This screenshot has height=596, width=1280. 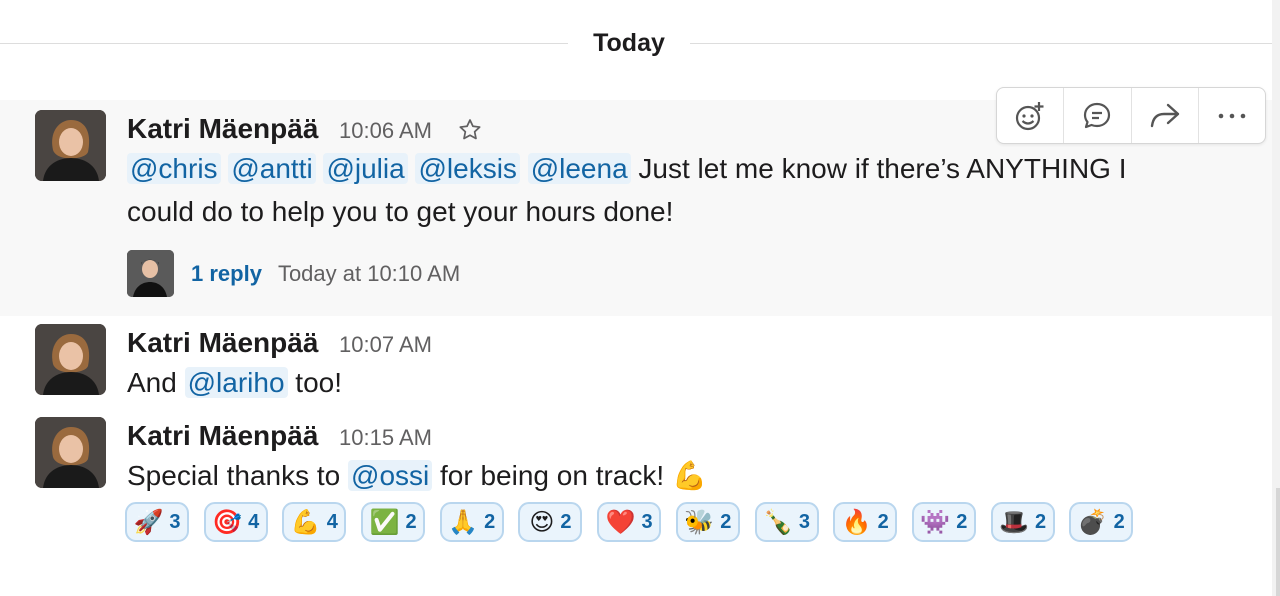 I want to click on more-actions-icon, so click(x=1232, y=115).